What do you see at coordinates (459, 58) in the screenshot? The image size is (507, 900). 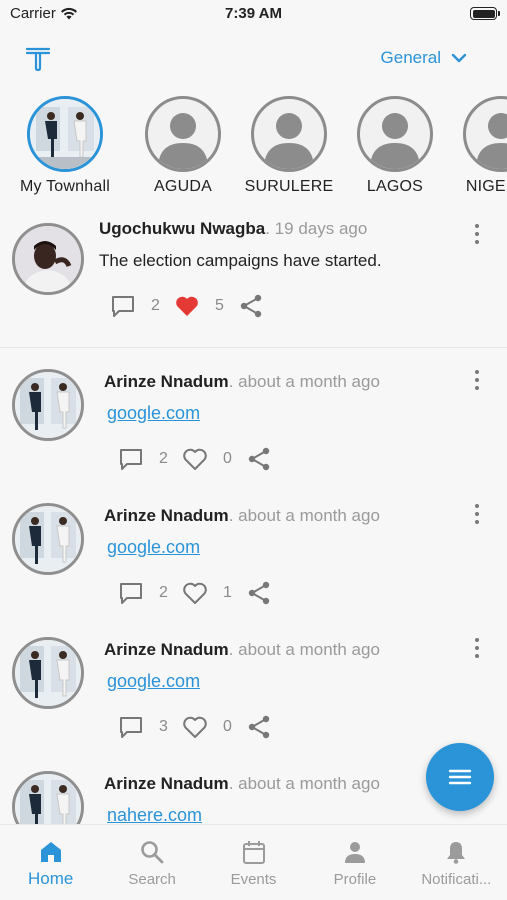 I see `chevron-down-icon` at bounding box center [459, 58].